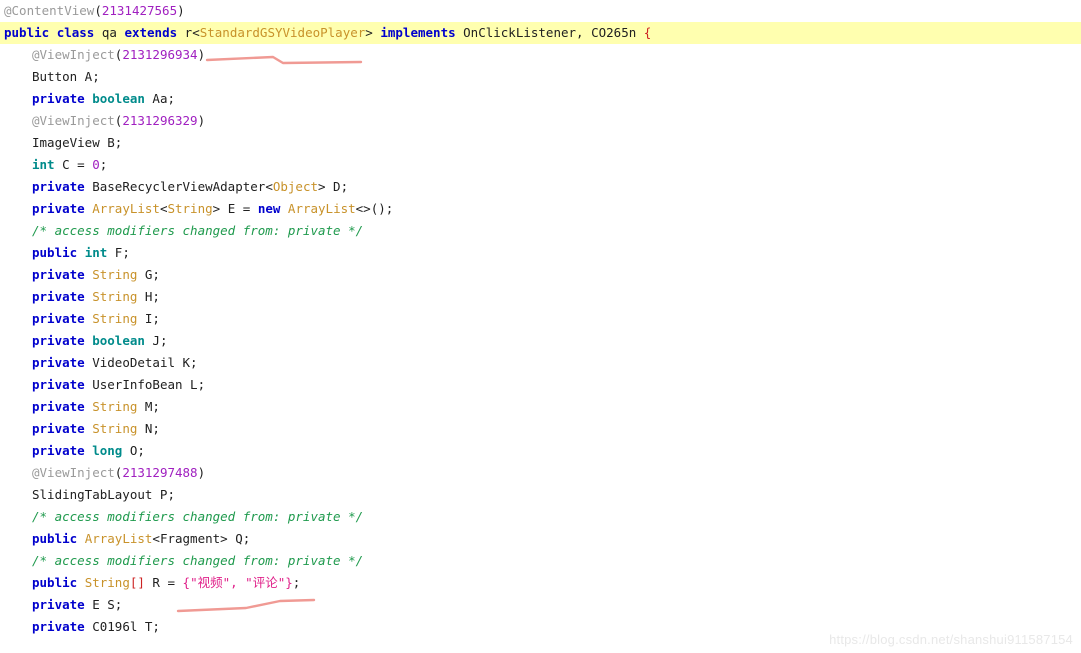 The width and height of the screenshot is (1081, 653). Describe the element at coordinates (540, 99) in the screenshot. I see `line-field-Aa: private boolean Aa;` at that location.